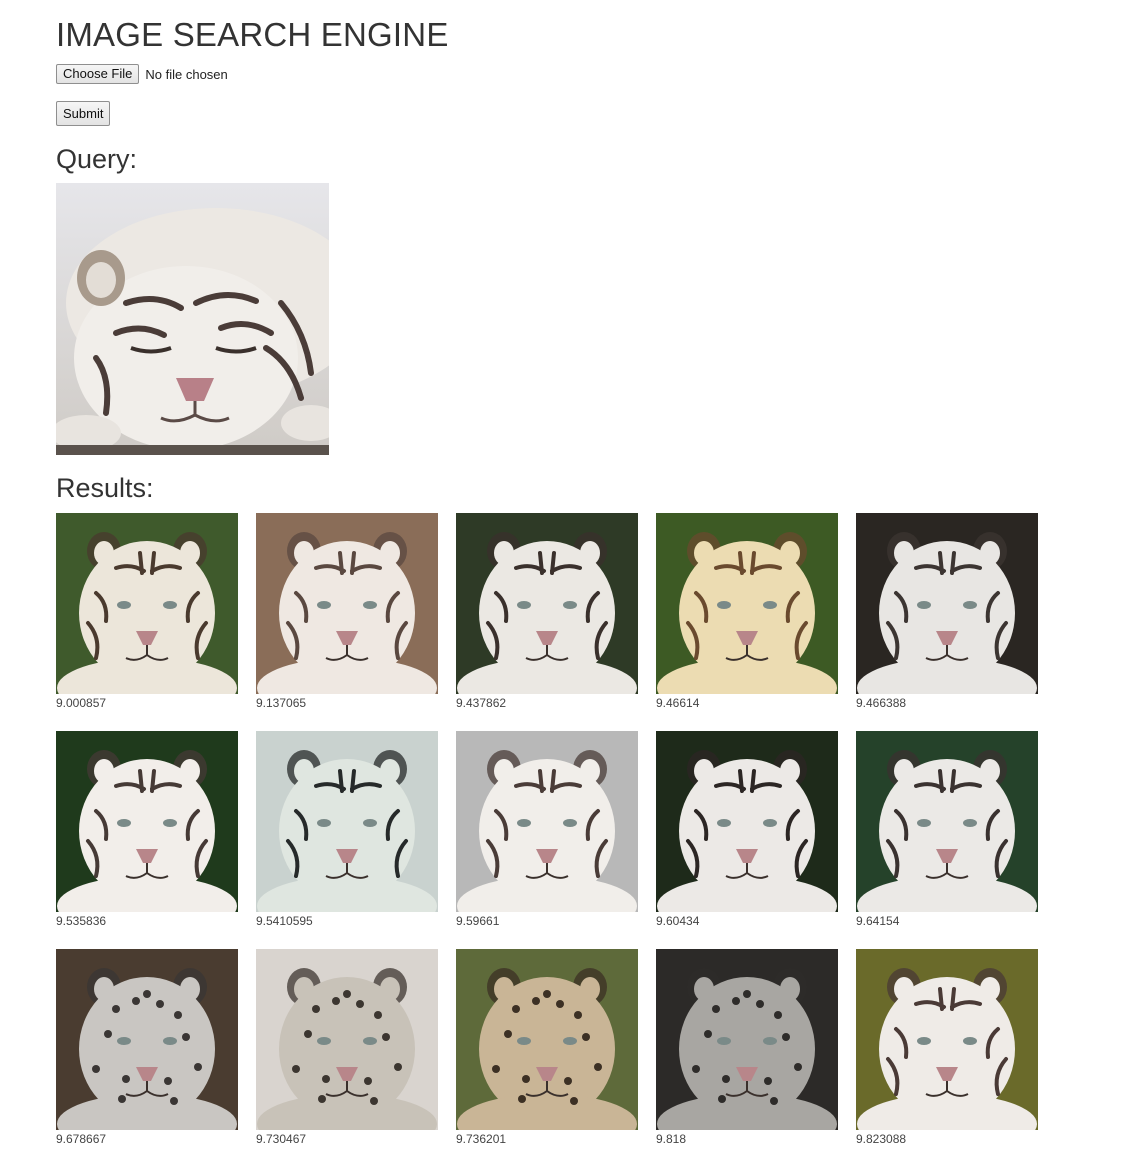  Describe the element at coordinates (98, 74) in the screenshot. I see `choose-file-button: Choose File` at that location.